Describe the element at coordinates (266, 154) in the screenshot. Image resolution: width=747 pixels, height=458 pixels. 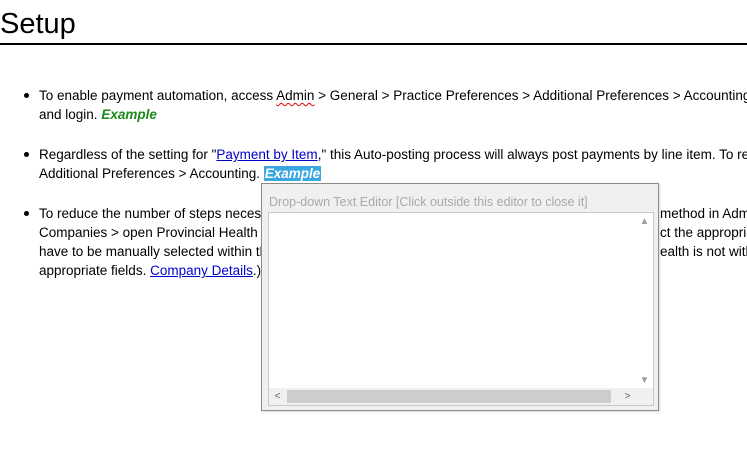
I see `payment-by-item-link: Payment by Item` at that location.